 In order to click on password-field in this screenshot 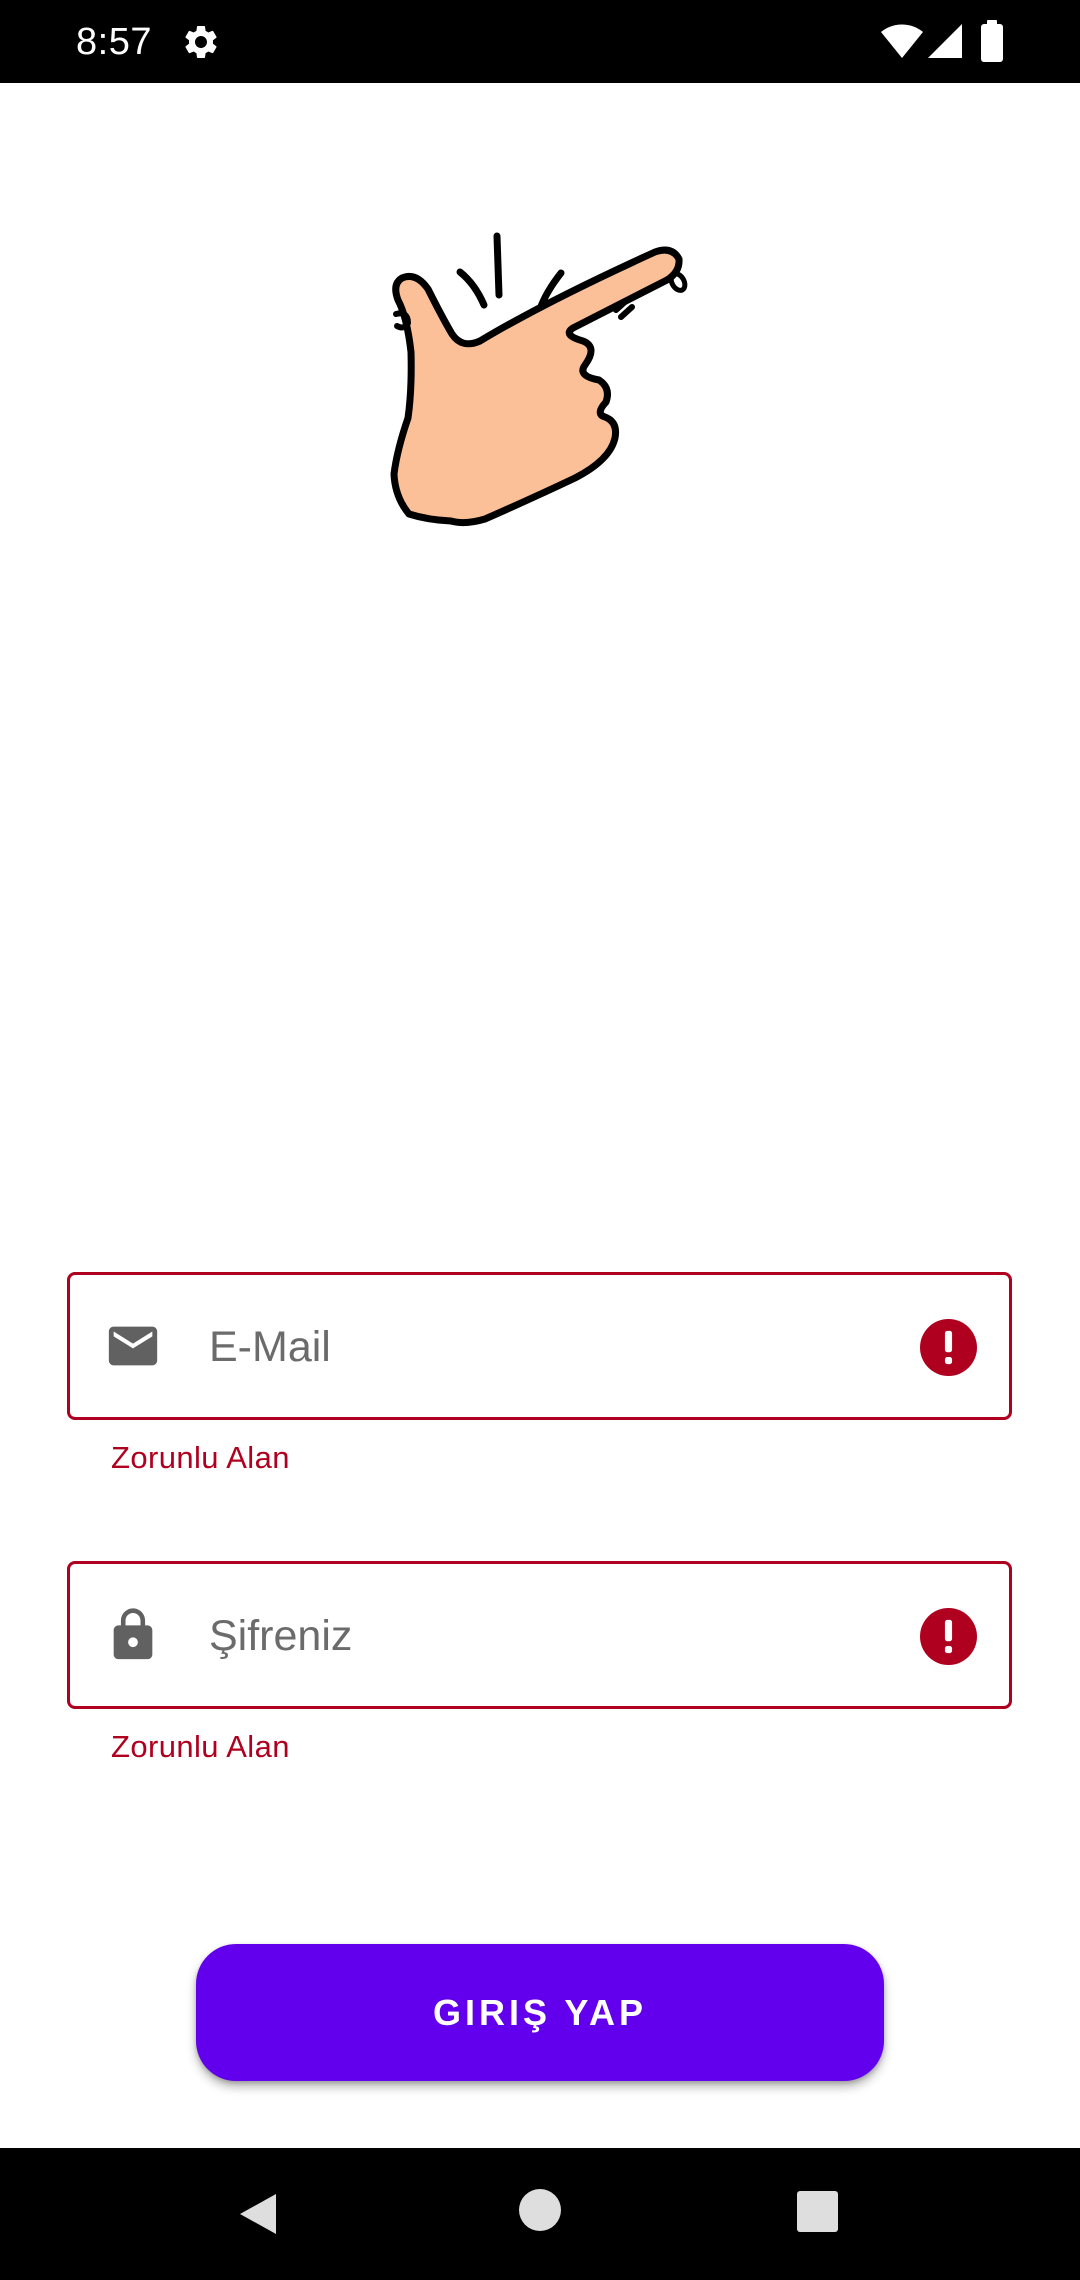, I will do `click(539, 1635)`.